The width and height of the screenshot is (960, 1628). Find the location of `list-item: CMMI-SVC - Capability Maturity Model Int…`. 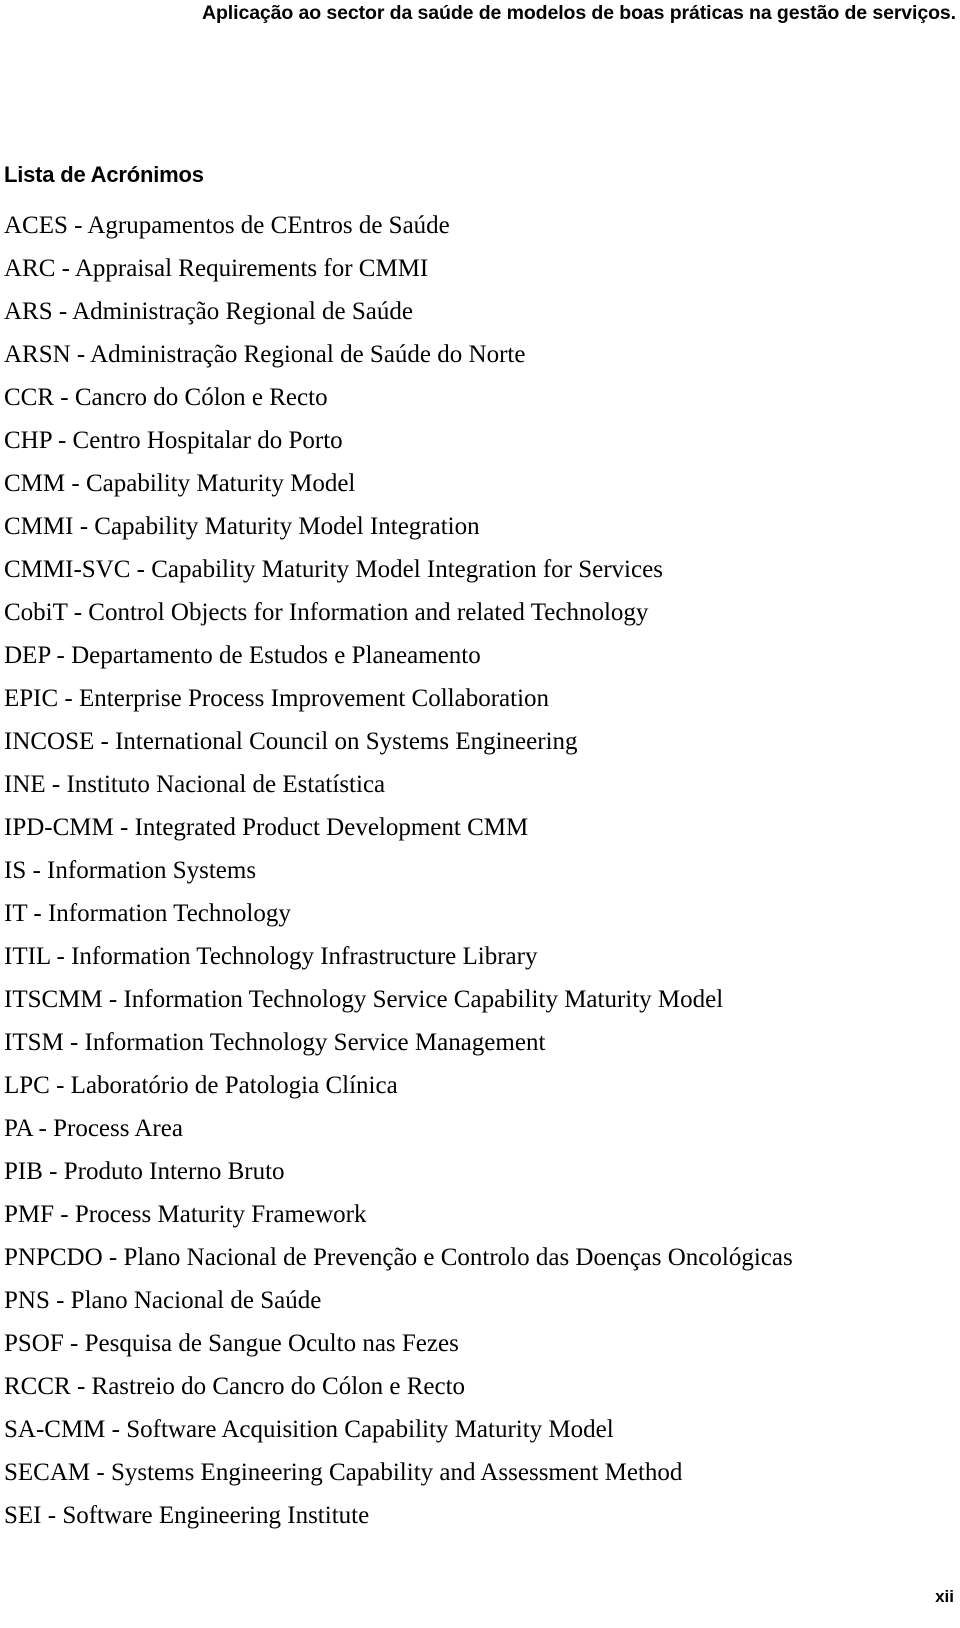

list-item: CMMI-SVC - Capability Maturity Model Int… is located at coordinates (333, 569).